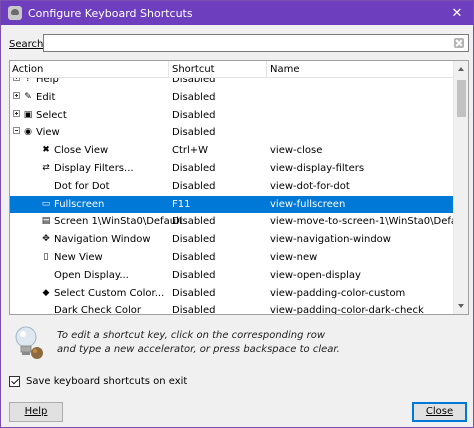 This screenshot has width=474, height=428. What do you see at coordinates (97, 310) in the screenshot?
I see `action-cell: Dark Check Color` at bounding box center [97, 310].